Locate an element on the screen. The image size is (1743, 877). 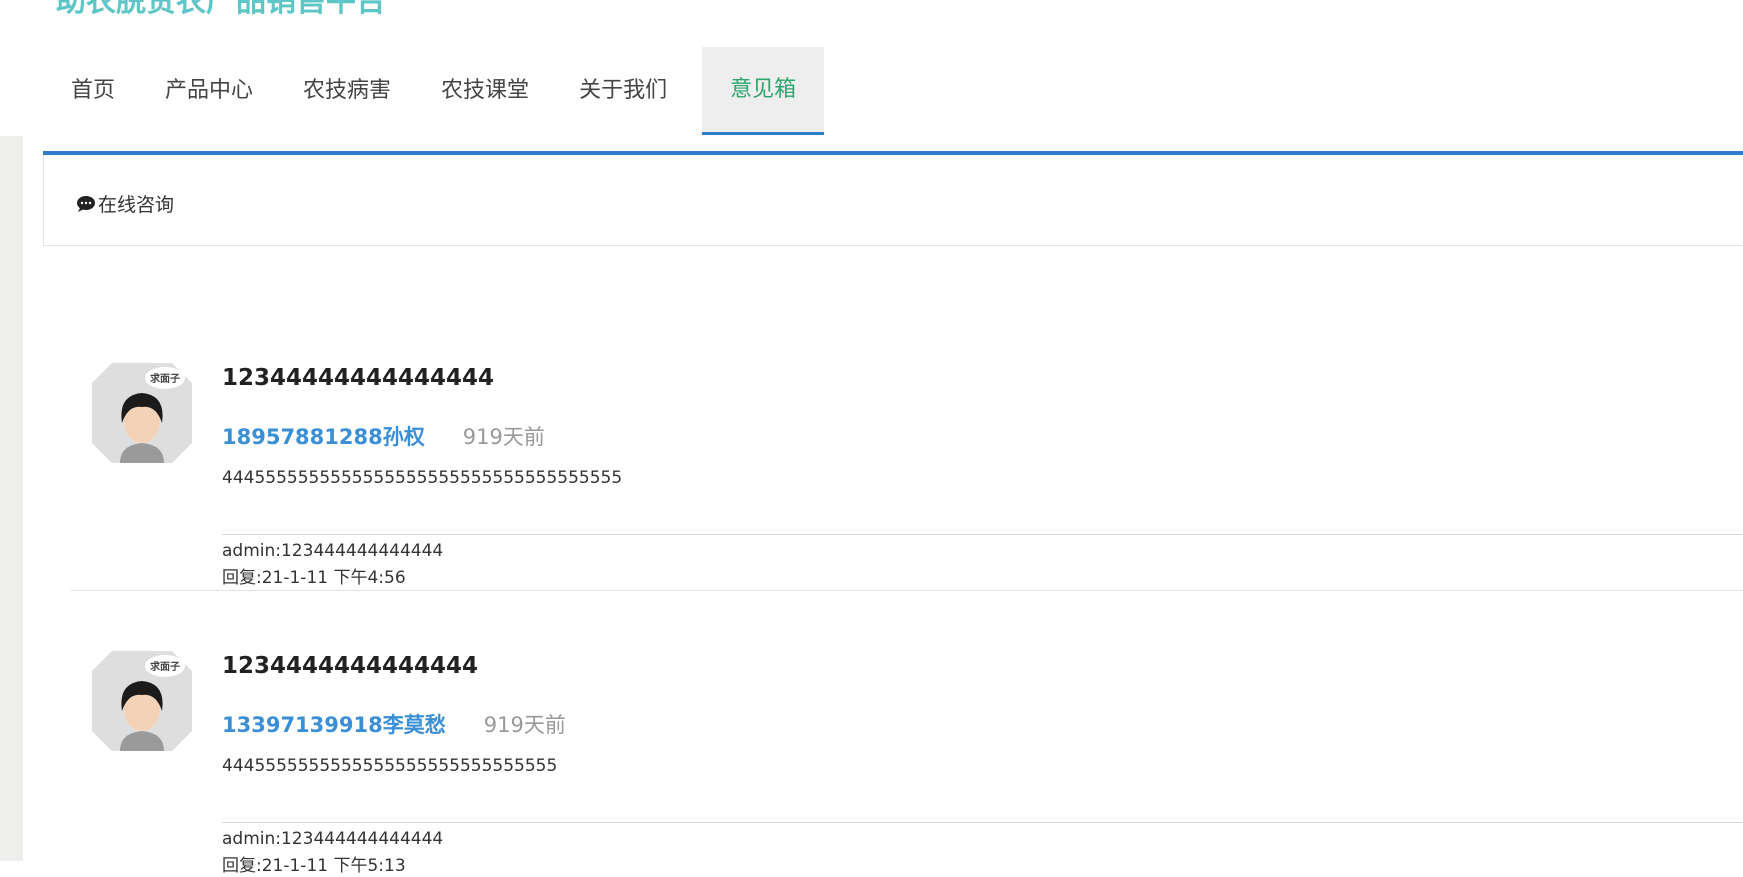
message-divider is located at coordinates (907, 590).